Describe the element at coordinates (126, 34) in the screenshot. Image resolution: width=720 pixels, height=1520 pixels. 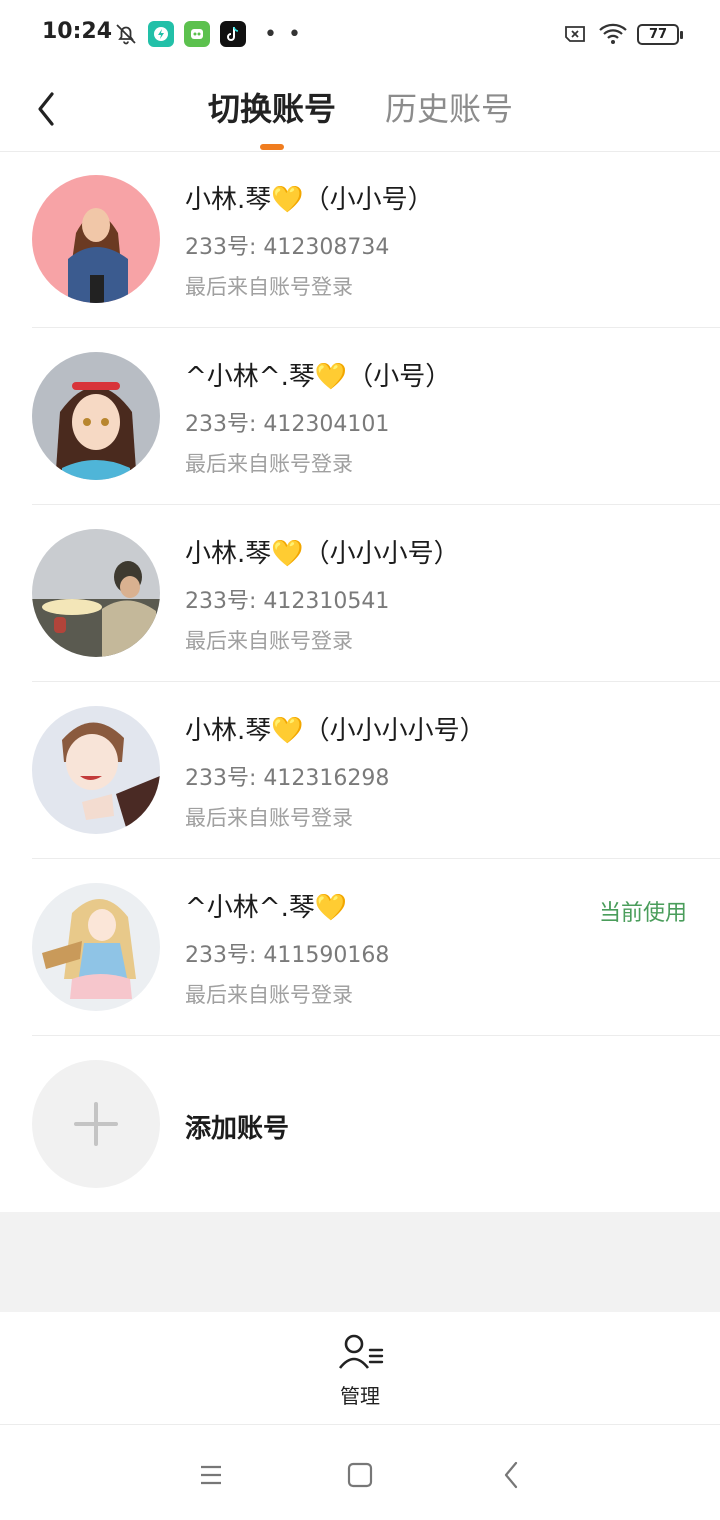
I see `bell-off-icon` at that location.